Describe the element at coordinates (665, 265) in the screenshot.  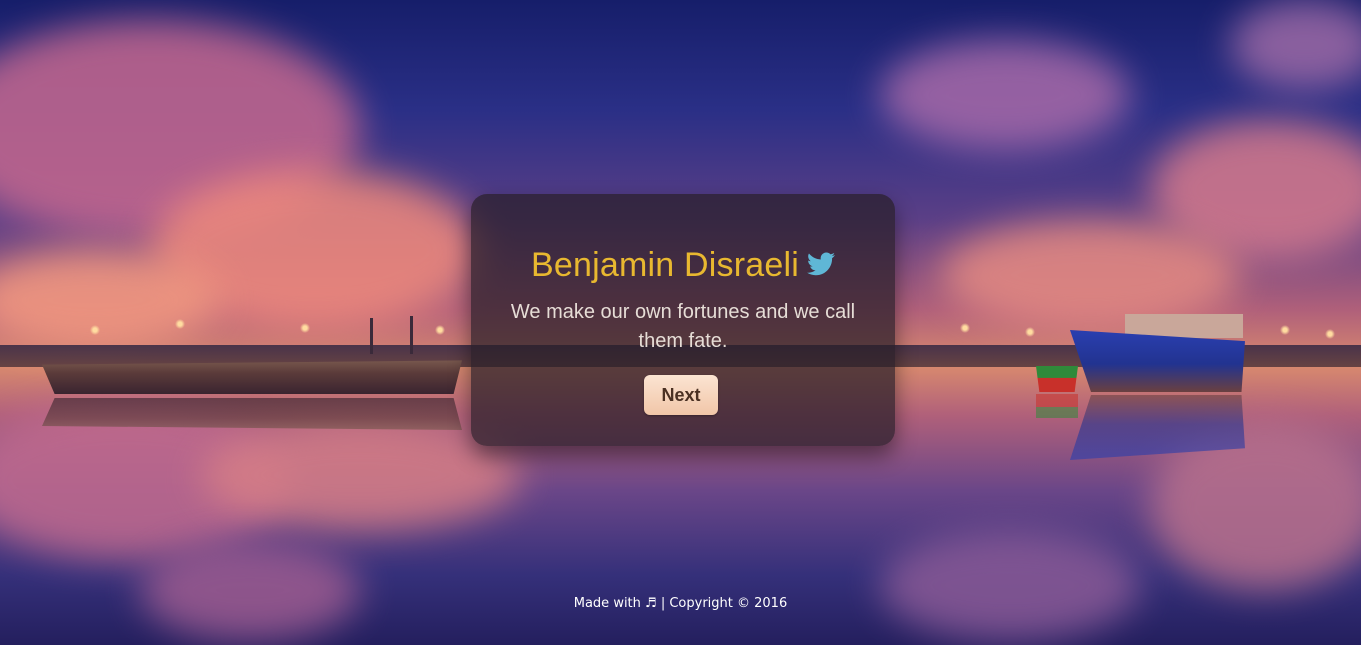
I see `quote-author: Benjamin Disraeli` at that location.